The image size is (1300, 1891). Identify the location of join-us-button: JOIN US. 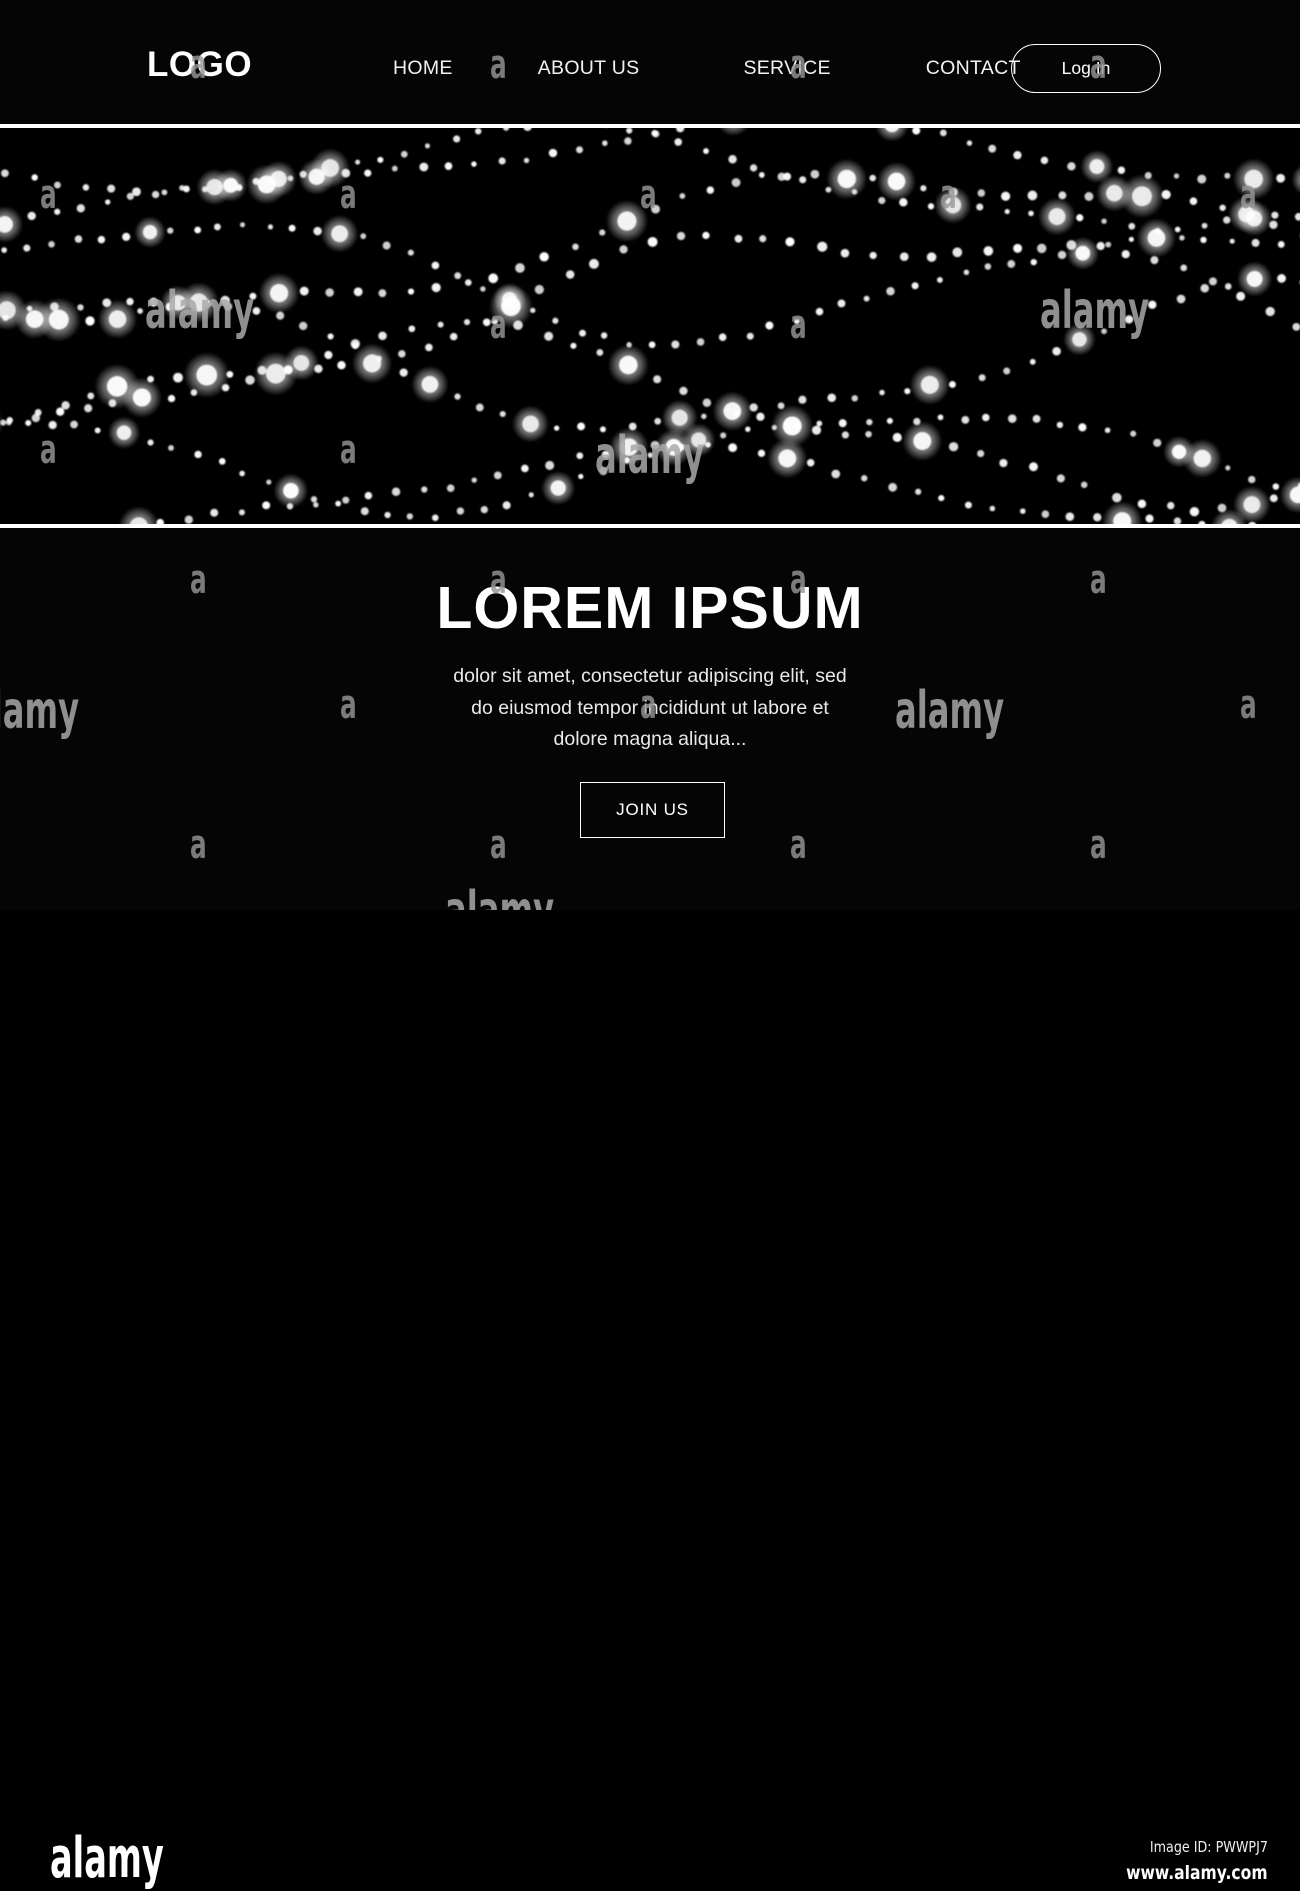
(652, 810).